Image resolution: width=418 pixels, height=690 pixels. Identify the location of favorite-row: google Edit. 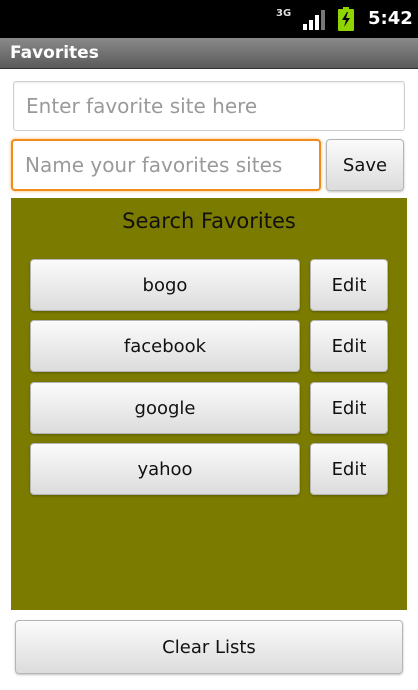
(209, 408).